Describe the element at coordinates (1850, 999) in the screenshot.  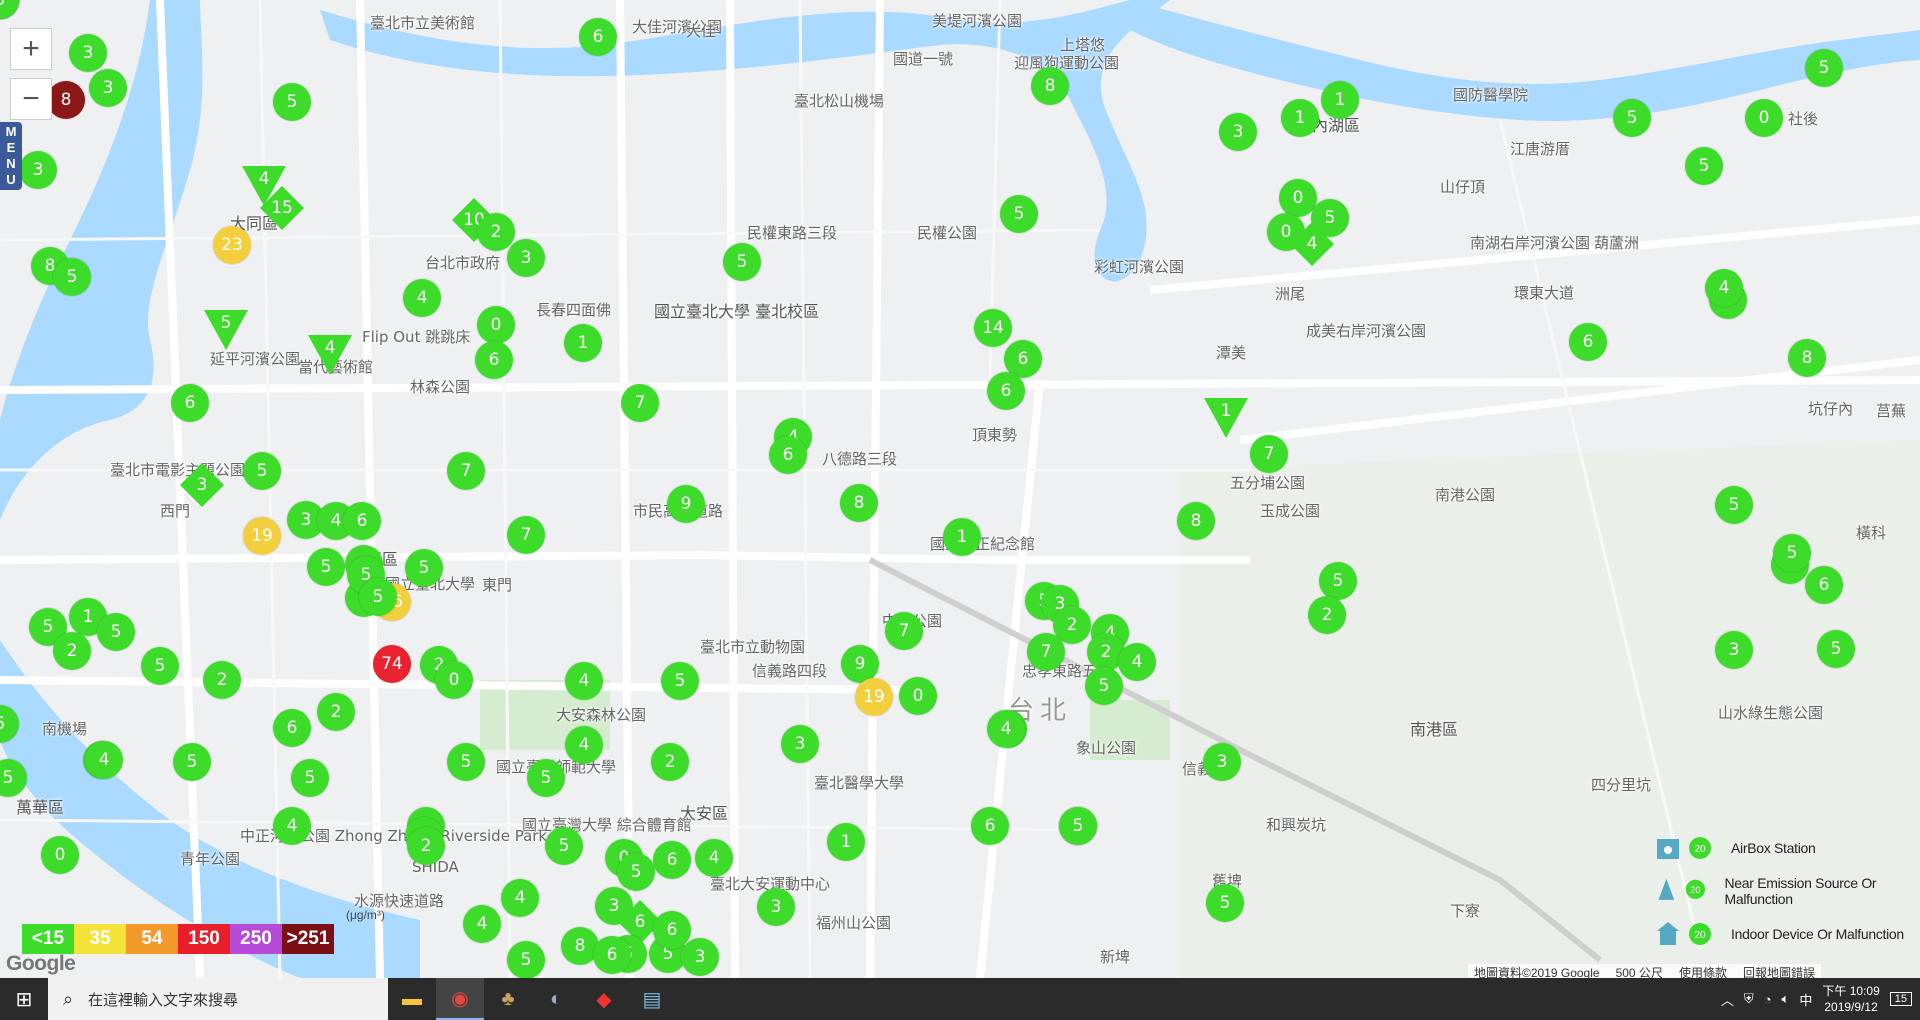
I see `taskbar-clock: 下午 10:09 2019/9/12` at that location.